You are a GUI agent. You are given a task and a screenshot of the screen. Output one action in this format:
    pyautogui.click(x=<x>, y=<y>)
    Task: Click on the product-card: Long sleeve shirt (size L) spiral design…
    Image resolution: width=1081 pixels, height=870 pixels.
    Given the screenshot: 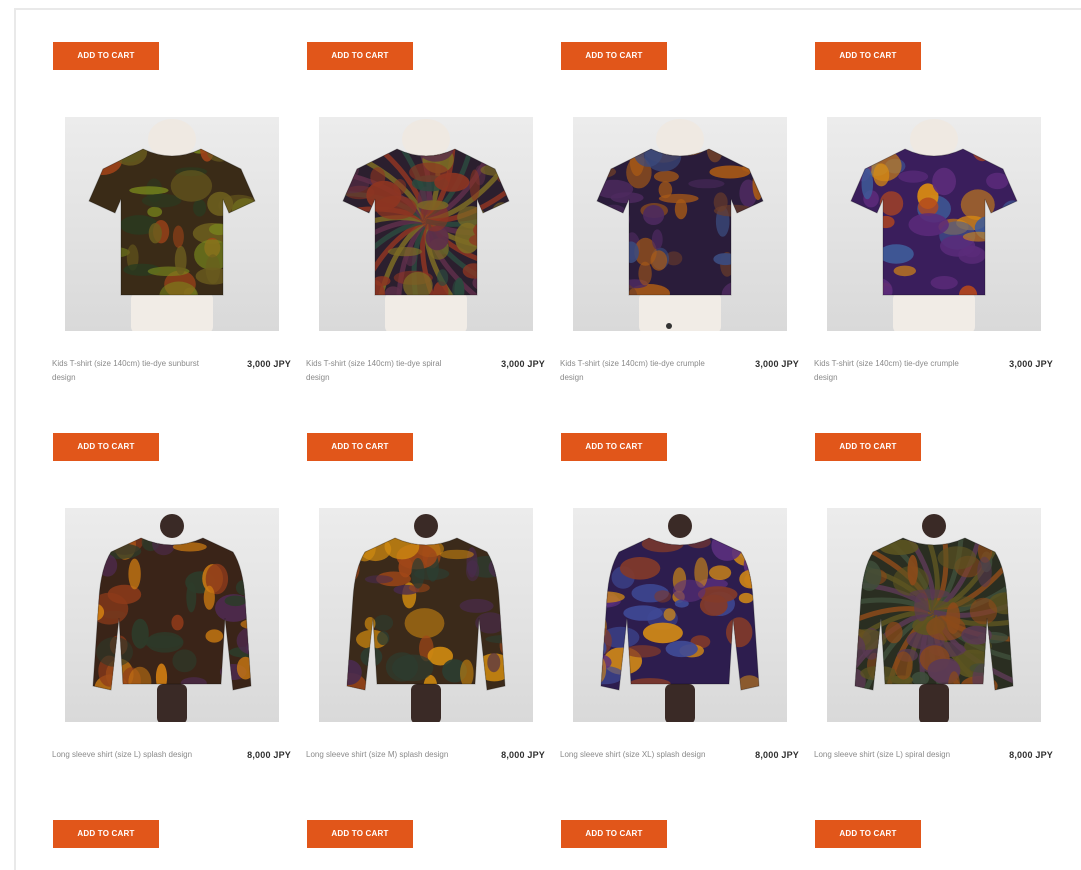 What is the action you would take?
    pyautogui.click(x=934, y=643)
    